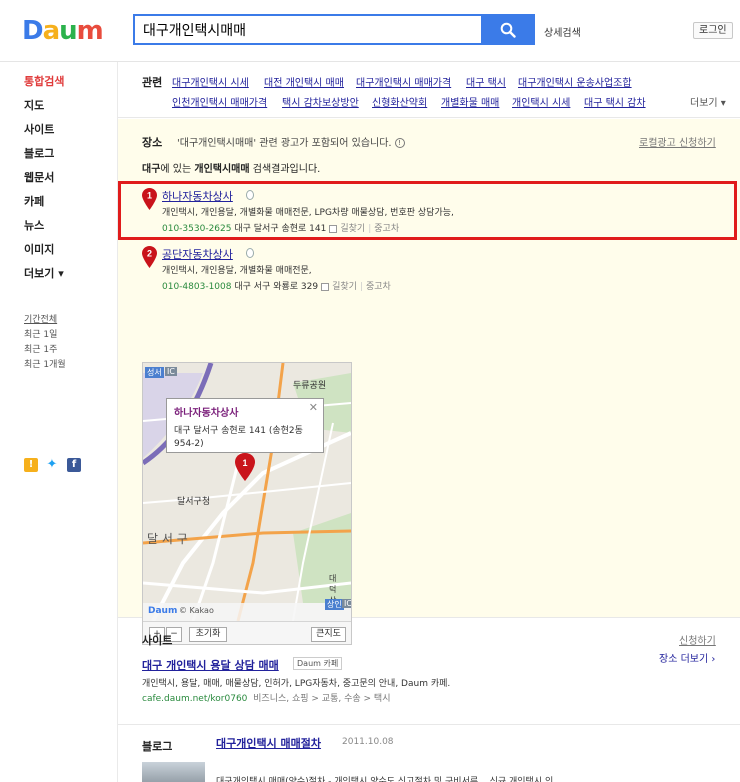 This screenshot has height=782, width=740. I want to click on map-label-sangin: 상인, so click(334, 604).